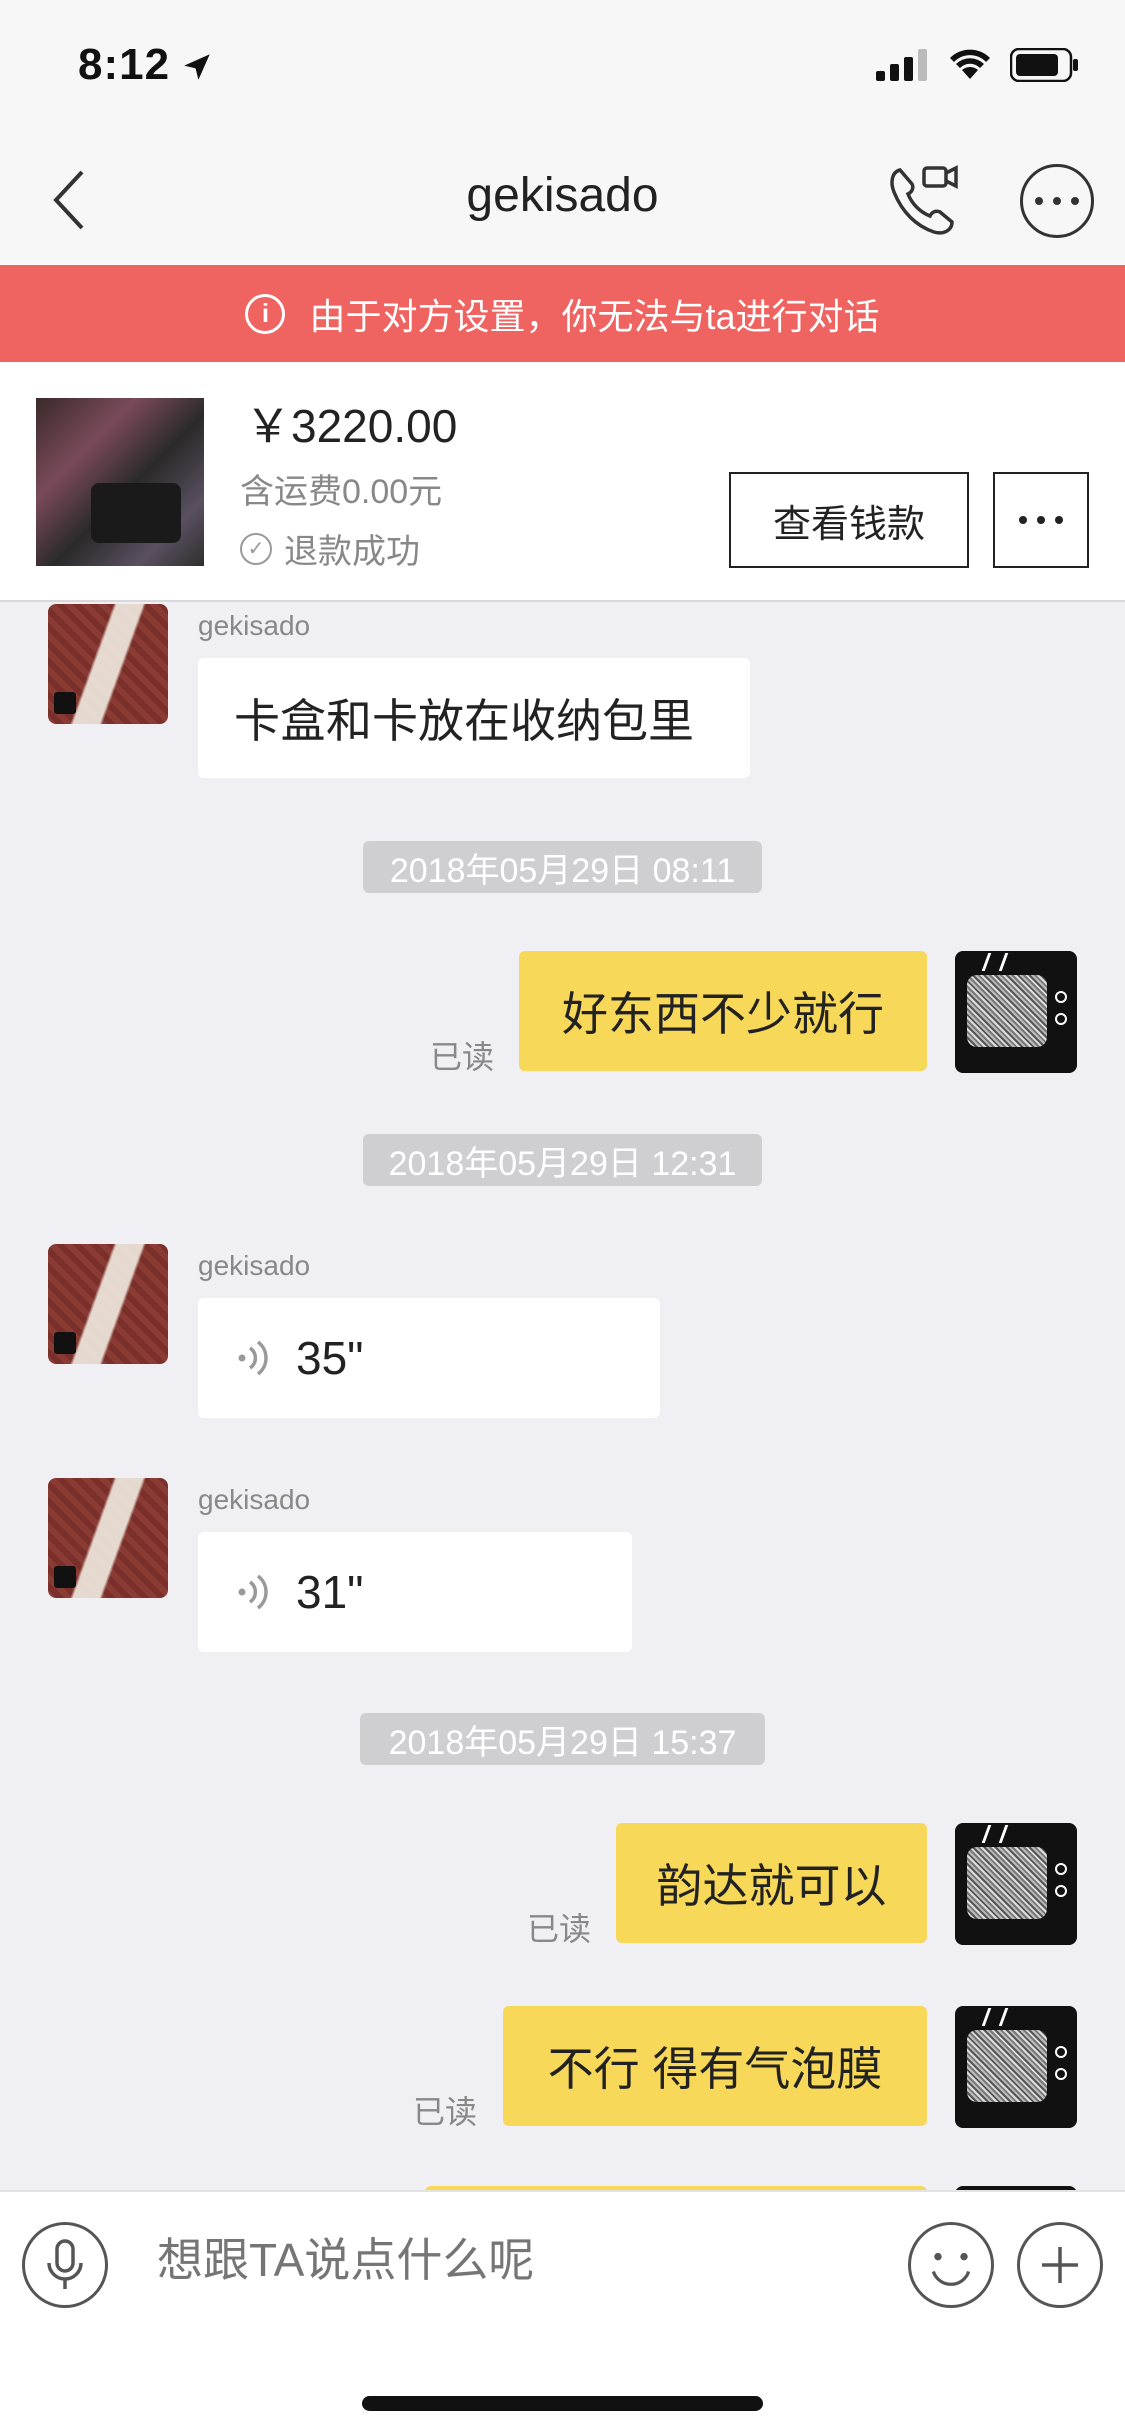 The height and width of the screenshot is (2436, 1125). What do you see at coordinates (120, 482) in the screenshot?
I see `product-image` at bounding box center [120, 482].